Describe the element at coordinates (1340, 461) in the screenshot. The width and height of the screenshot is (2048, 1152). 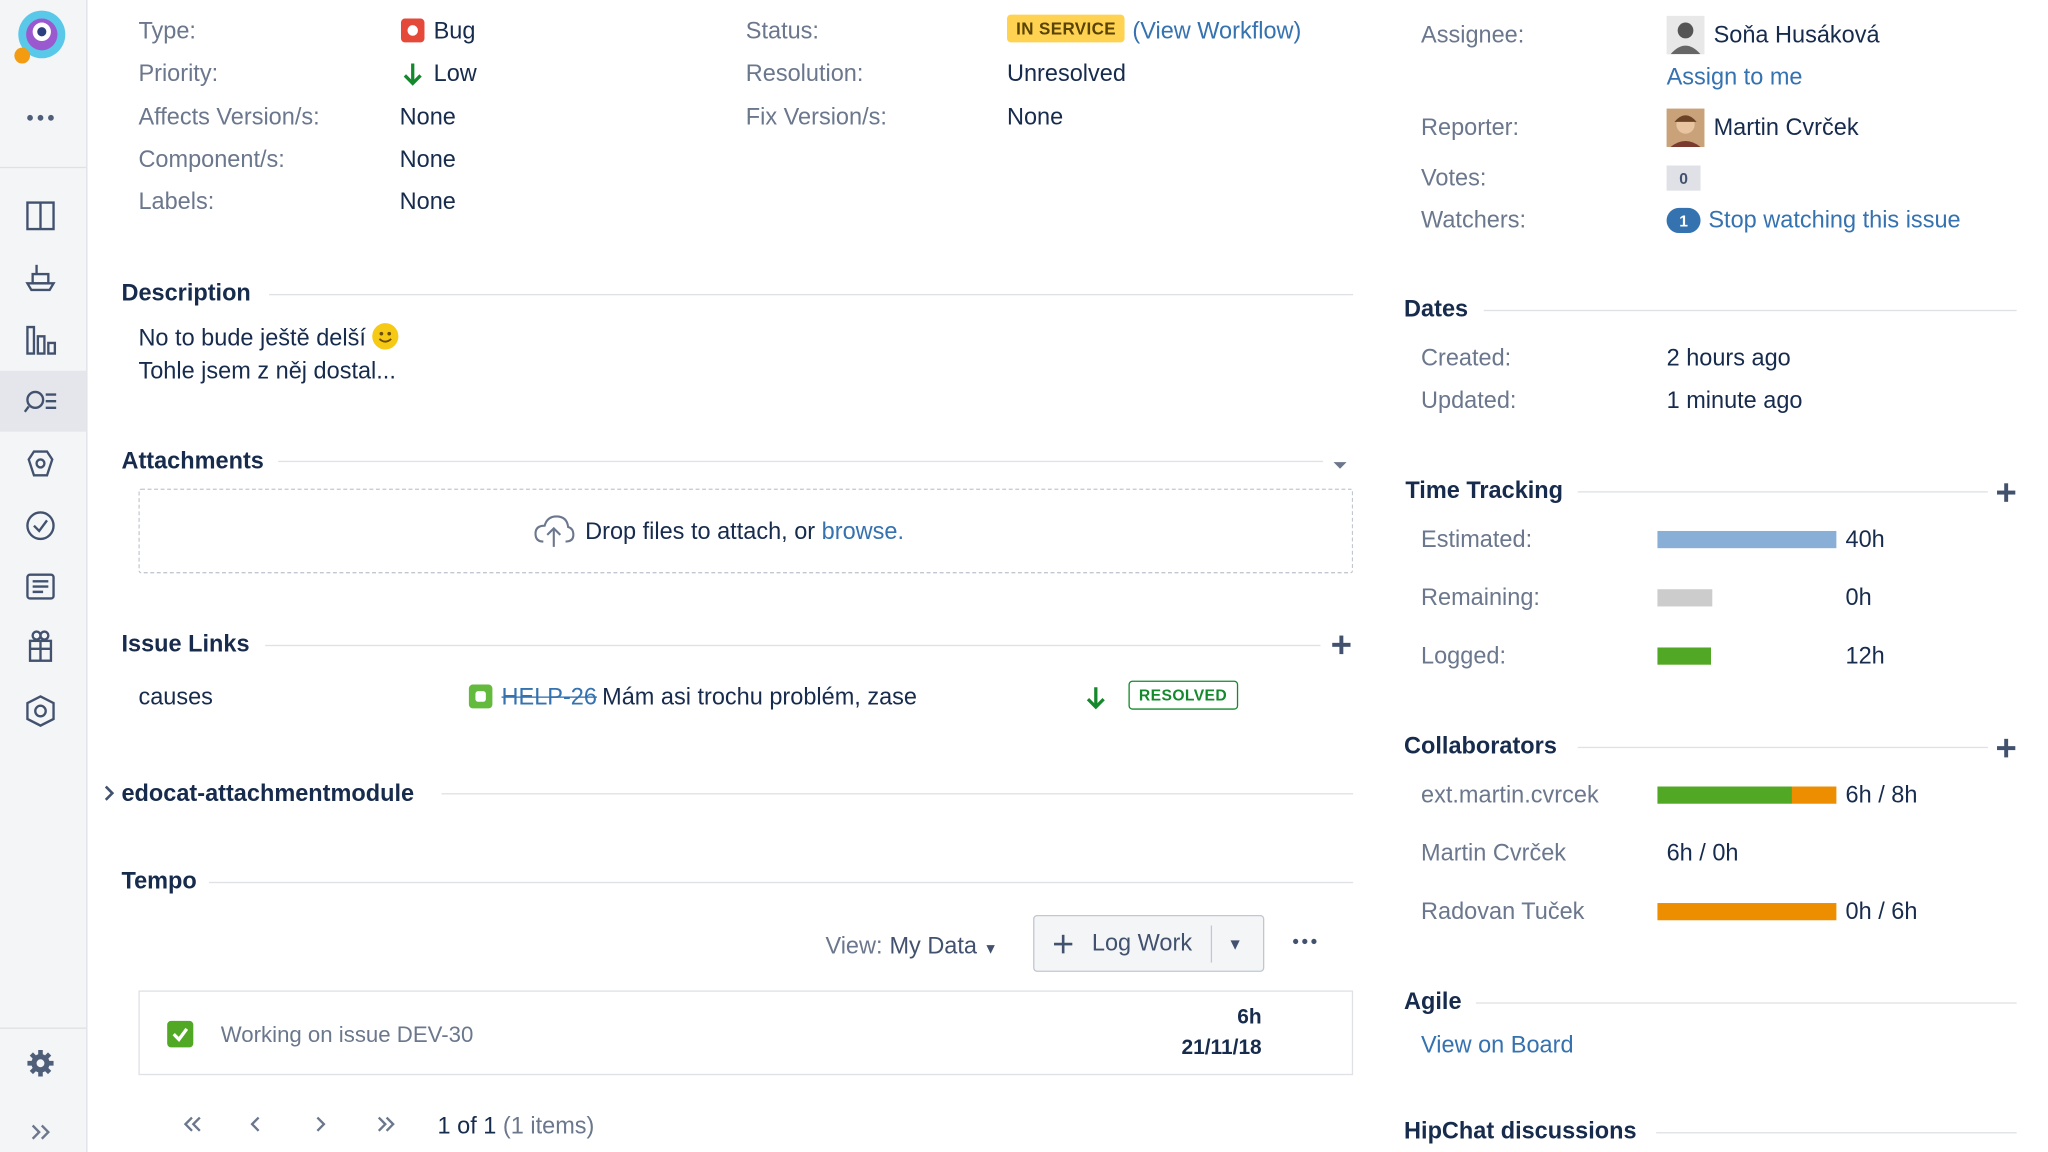
I see `attachments-menu-icon` at that location.